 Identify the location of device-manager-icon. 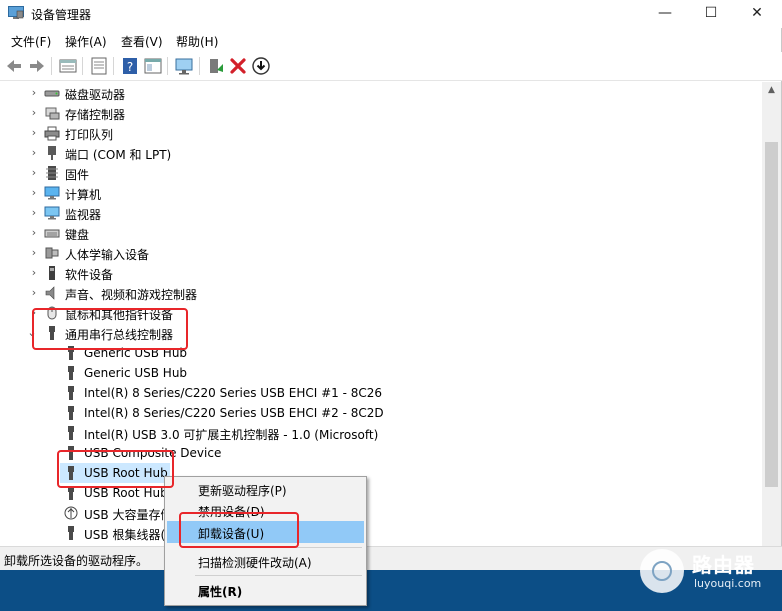
(16, 12).